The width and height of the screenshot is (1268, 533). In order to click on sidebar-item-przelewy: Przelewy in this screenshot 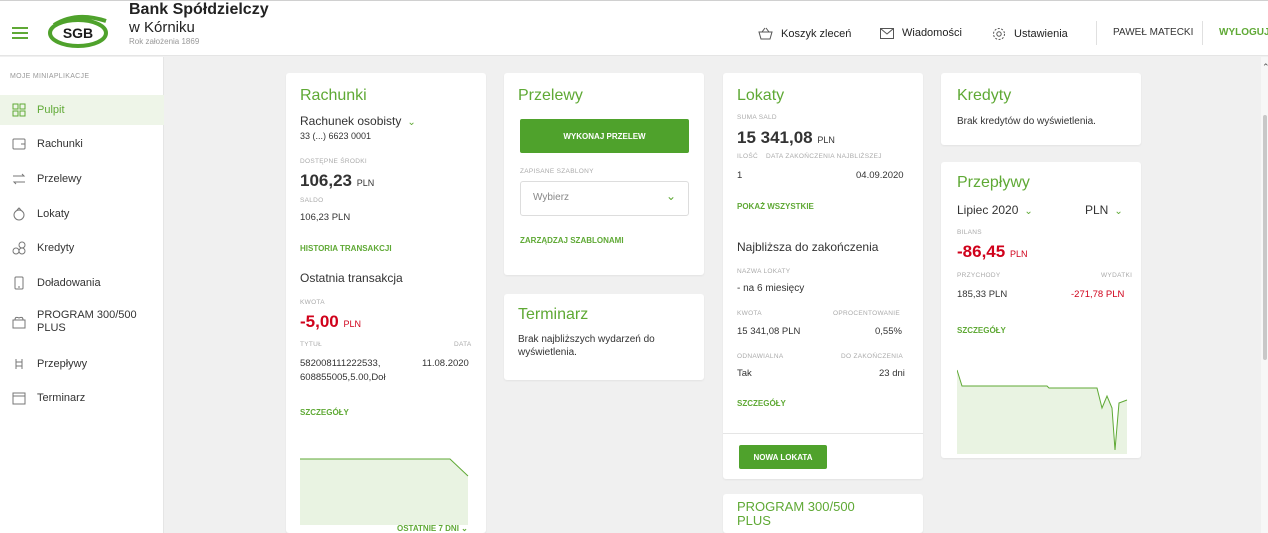, I will do `click(82, 179)`.